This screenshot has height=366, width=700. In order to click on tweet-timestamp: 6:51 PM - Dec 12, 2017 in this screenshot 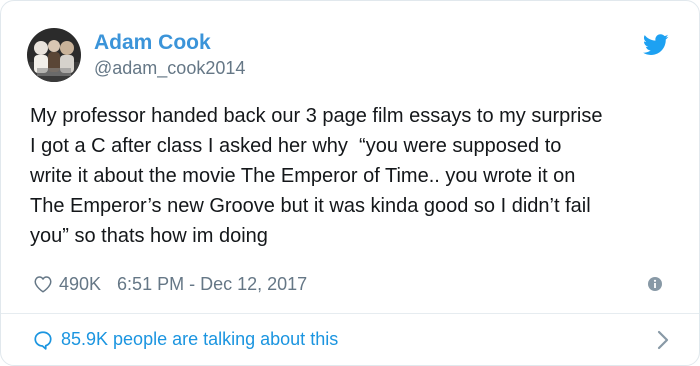, I will do `click(212, 284)`.